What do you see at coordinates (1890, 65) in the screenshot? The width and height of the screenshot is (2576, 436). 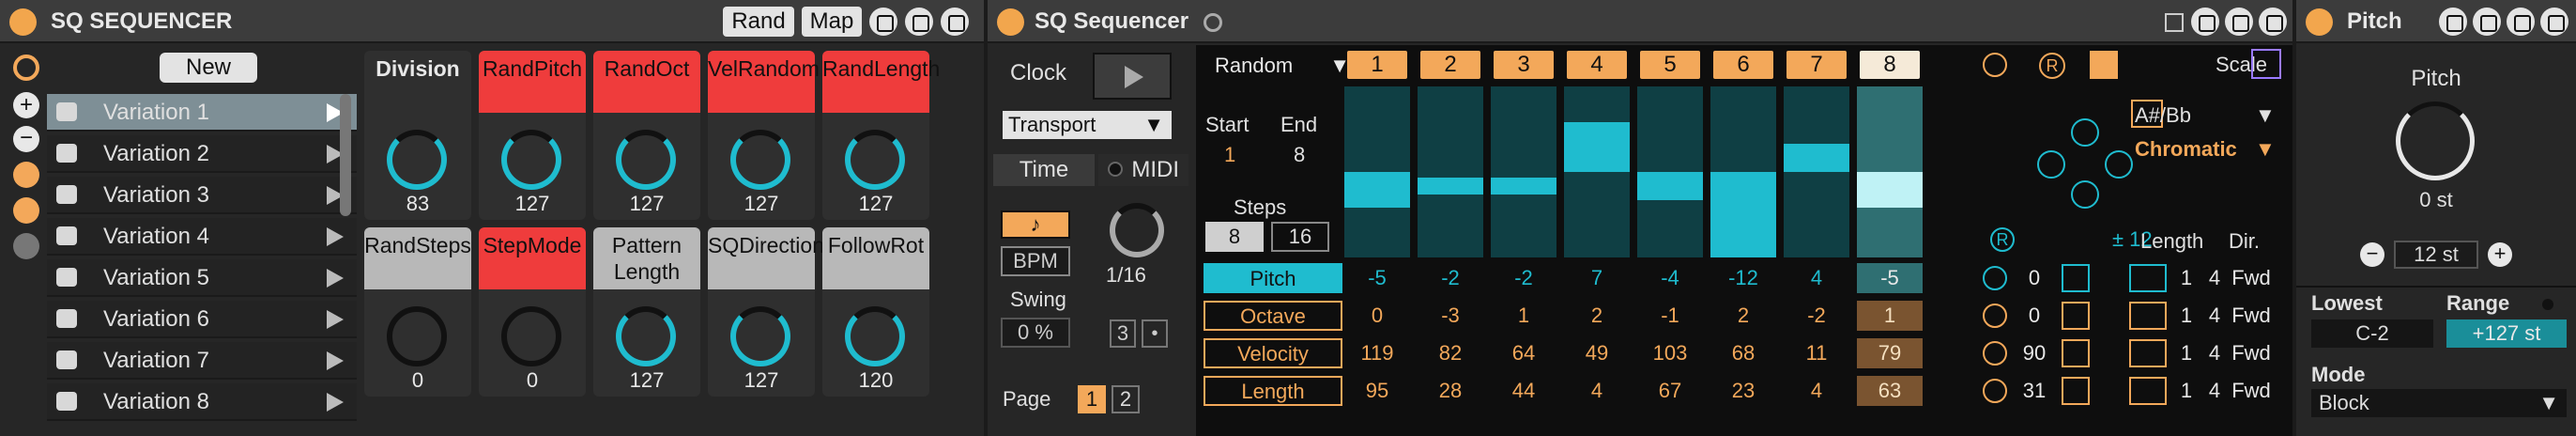 I see `step-number: 8` at bounding box center [1890, 65].